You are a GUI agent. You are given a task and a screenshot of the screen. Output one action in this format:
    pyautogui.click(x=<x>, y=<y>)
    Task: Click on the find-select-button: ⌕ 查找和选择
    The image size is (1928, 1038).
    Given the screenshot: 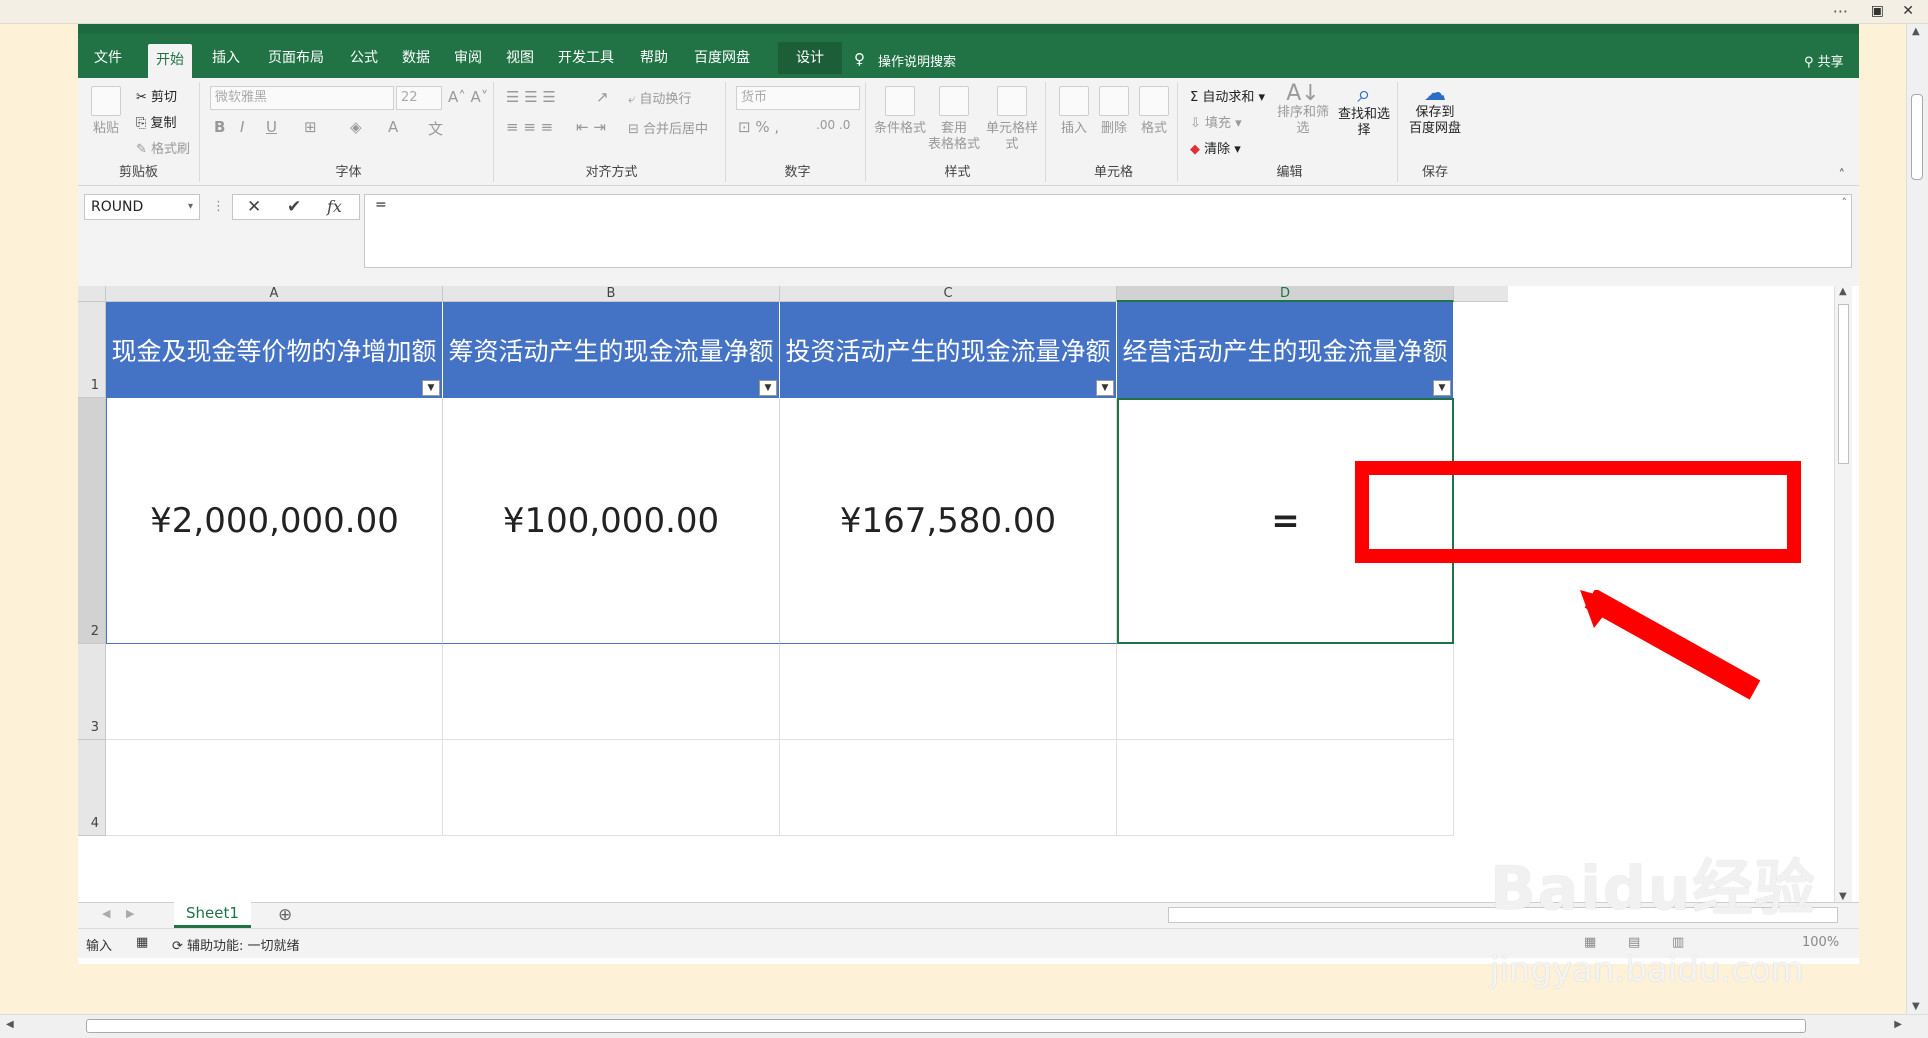 What is the action you would take?
    pyautogui.click(x=1364, y=110)
    